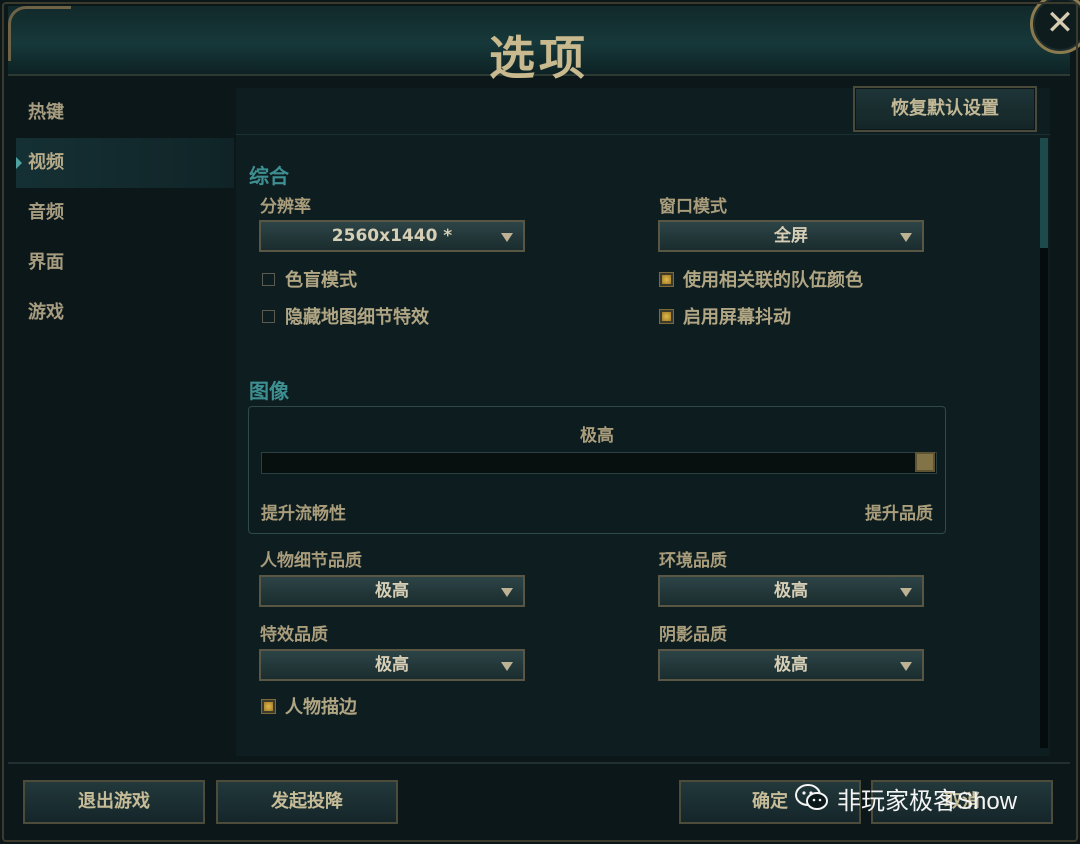  I want to click on watermark: 非玩家极客Show, so click(906, 798).